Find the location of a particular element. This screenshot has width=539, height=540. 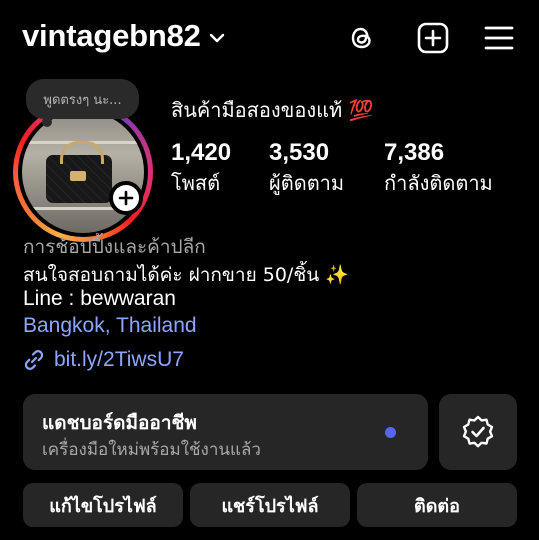

dashboard-subtitle: เครื่องมือใหม่พร้อมใช้งานแล้ว is located at coordinates (151, 450).